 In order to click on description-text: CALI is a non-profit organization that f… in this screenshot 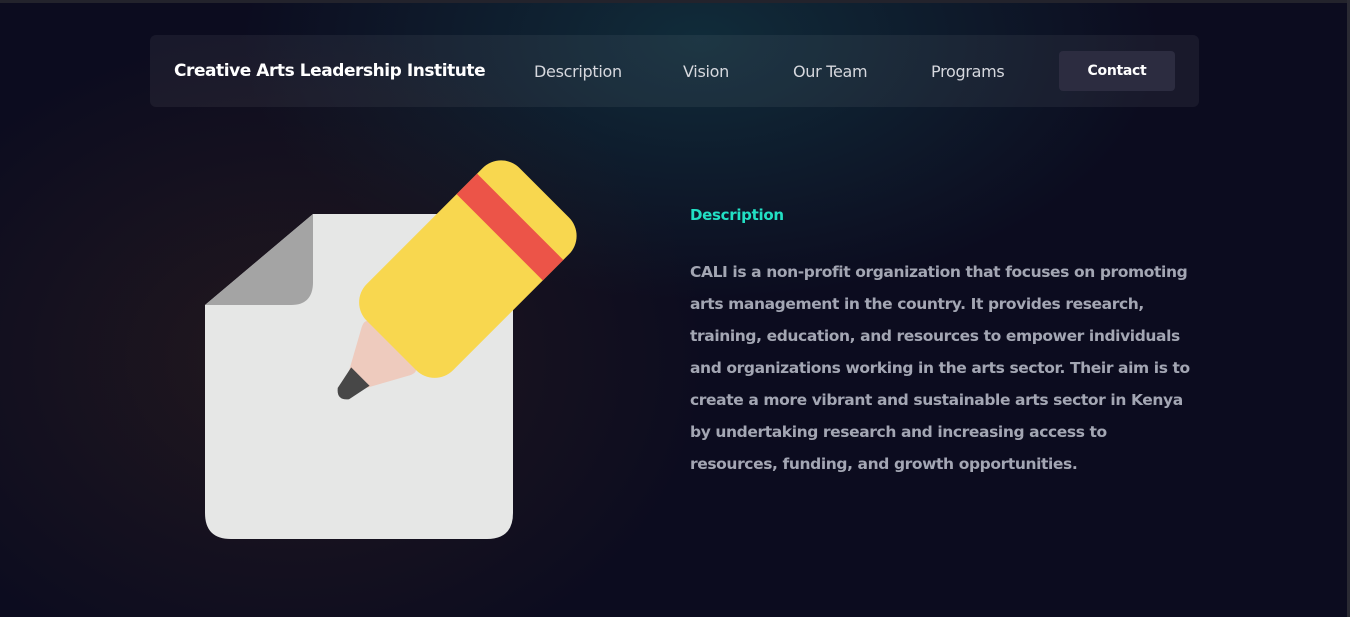, I will do `click(940, 368)`.